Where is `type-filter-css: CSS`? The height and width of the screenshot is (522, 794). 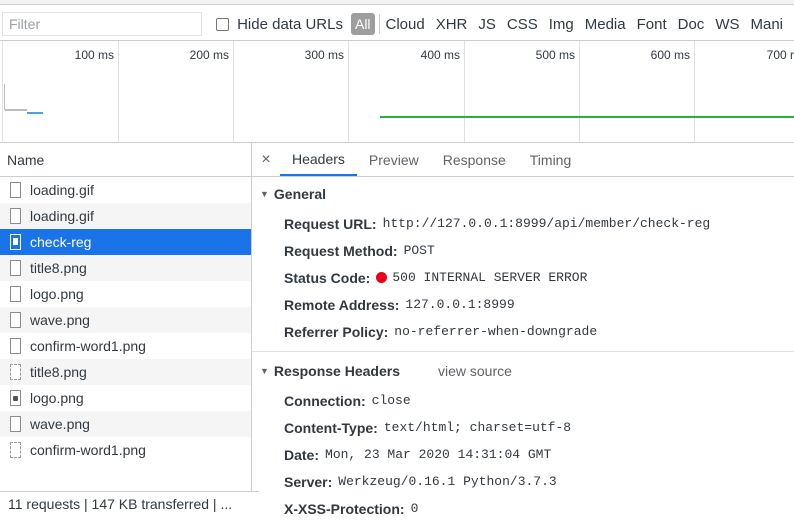 type-filter-css: CSS is located at coordinates (522, 24).